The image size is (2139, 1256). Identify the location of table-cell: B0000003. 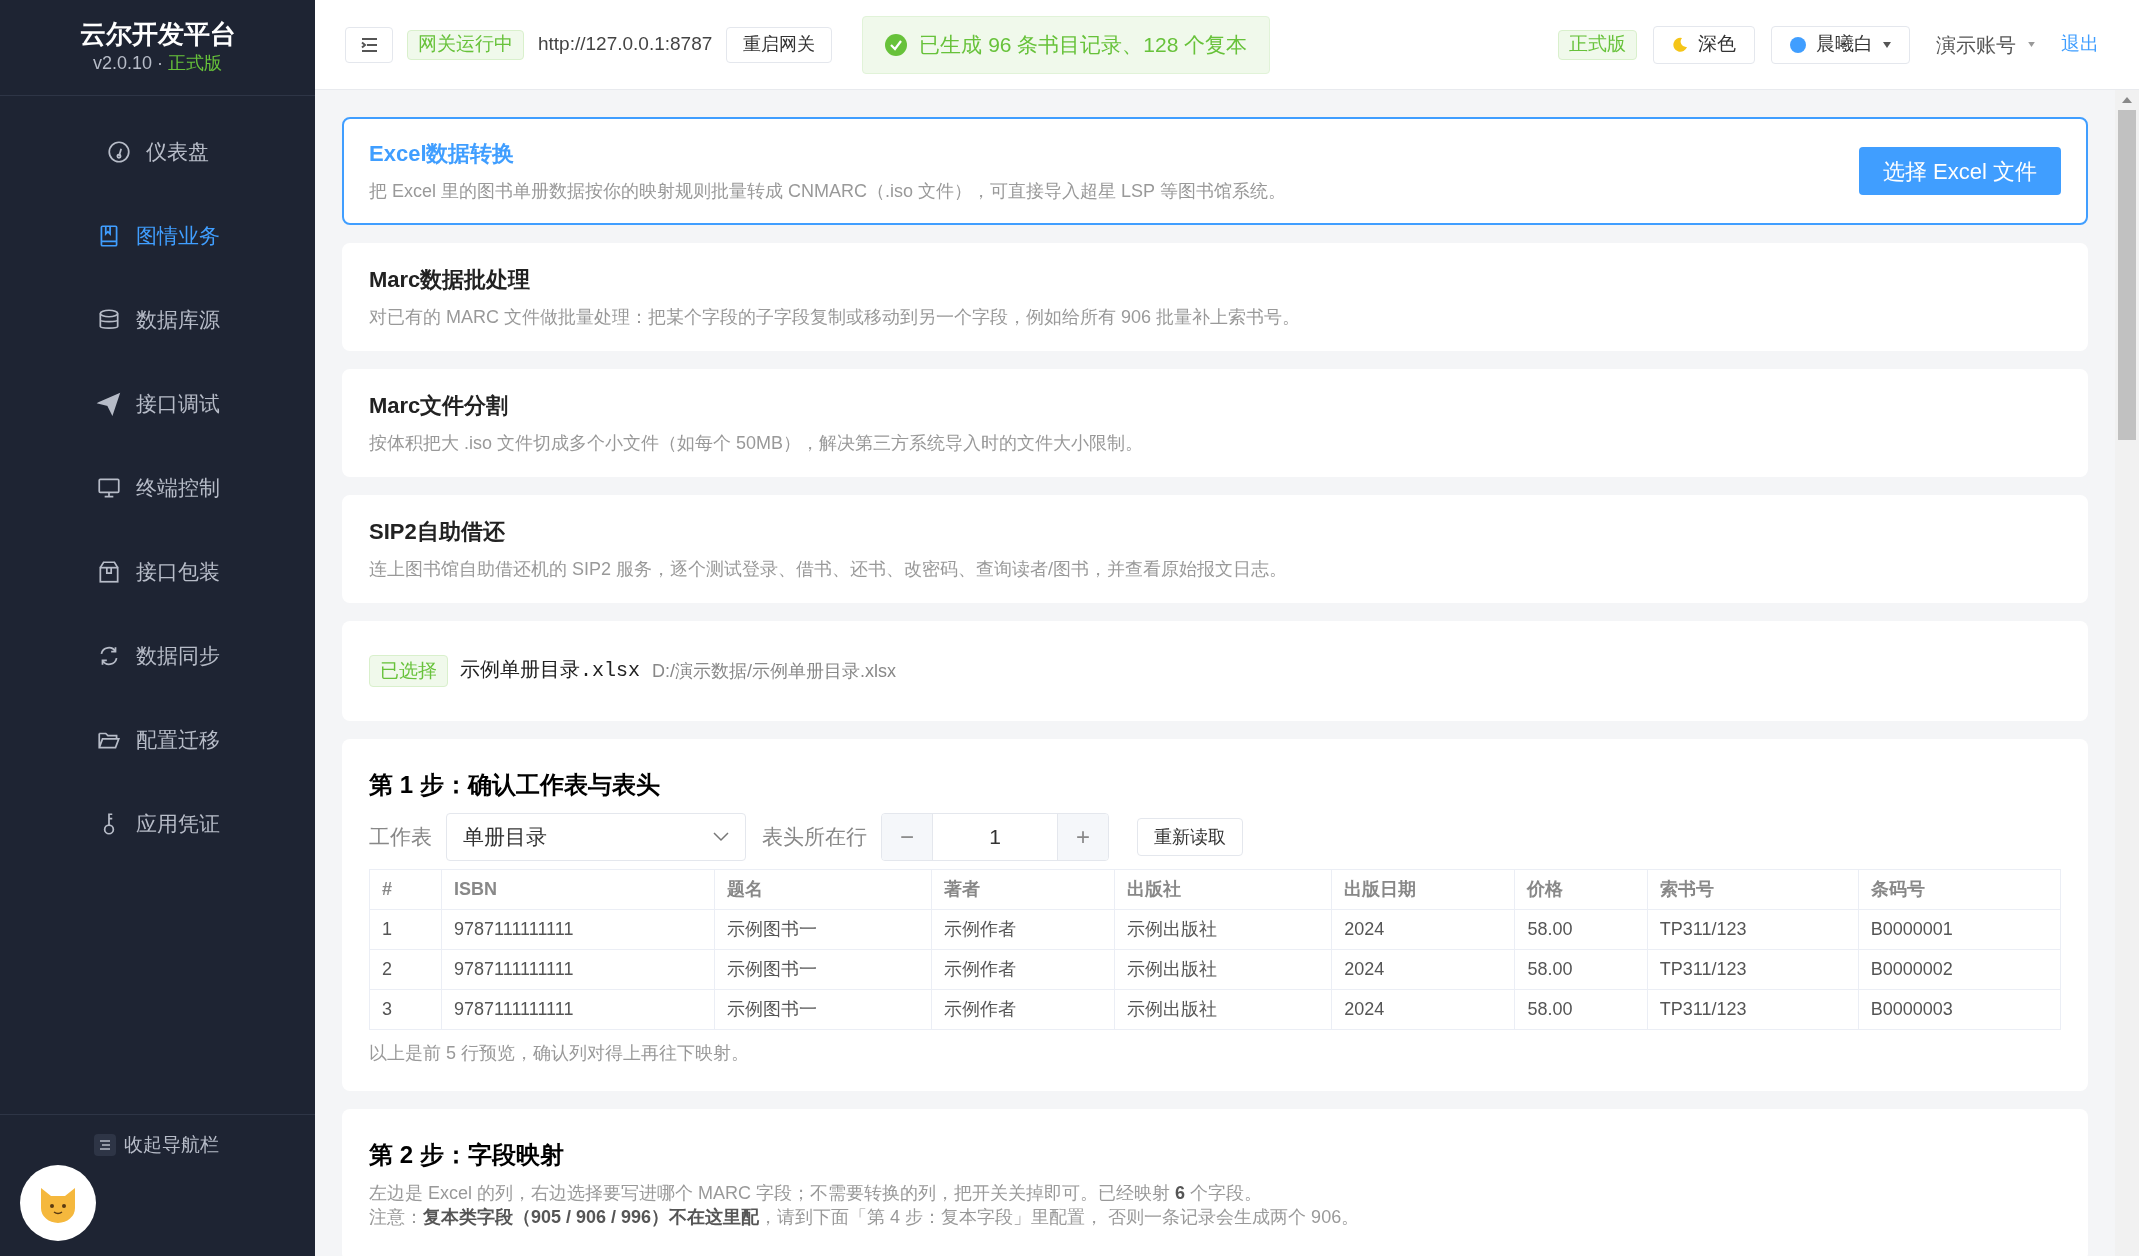
(1959, 1009).